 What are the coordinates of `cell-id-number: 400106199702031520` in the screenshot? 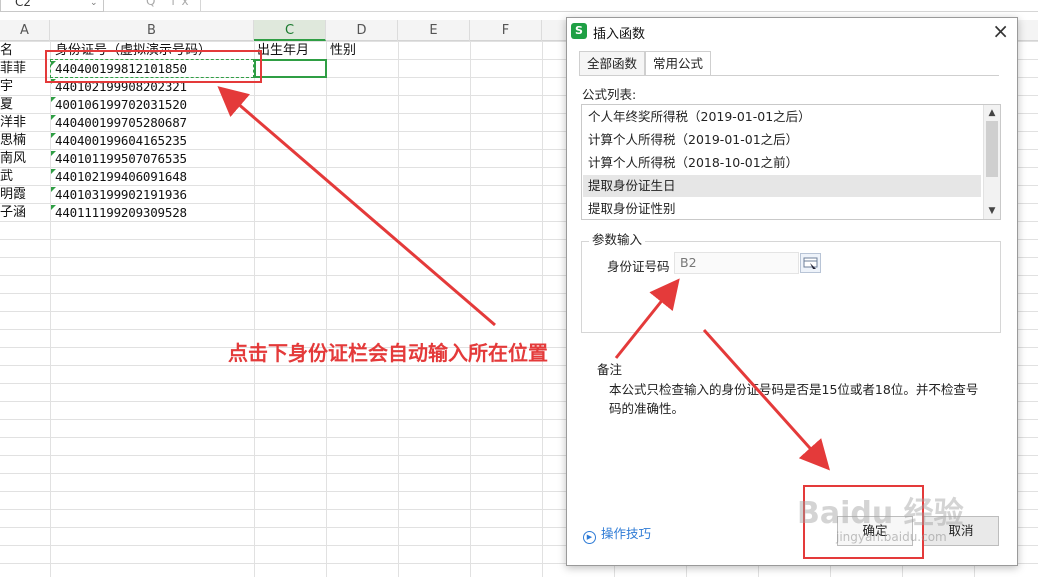 It's located at (153, 105).